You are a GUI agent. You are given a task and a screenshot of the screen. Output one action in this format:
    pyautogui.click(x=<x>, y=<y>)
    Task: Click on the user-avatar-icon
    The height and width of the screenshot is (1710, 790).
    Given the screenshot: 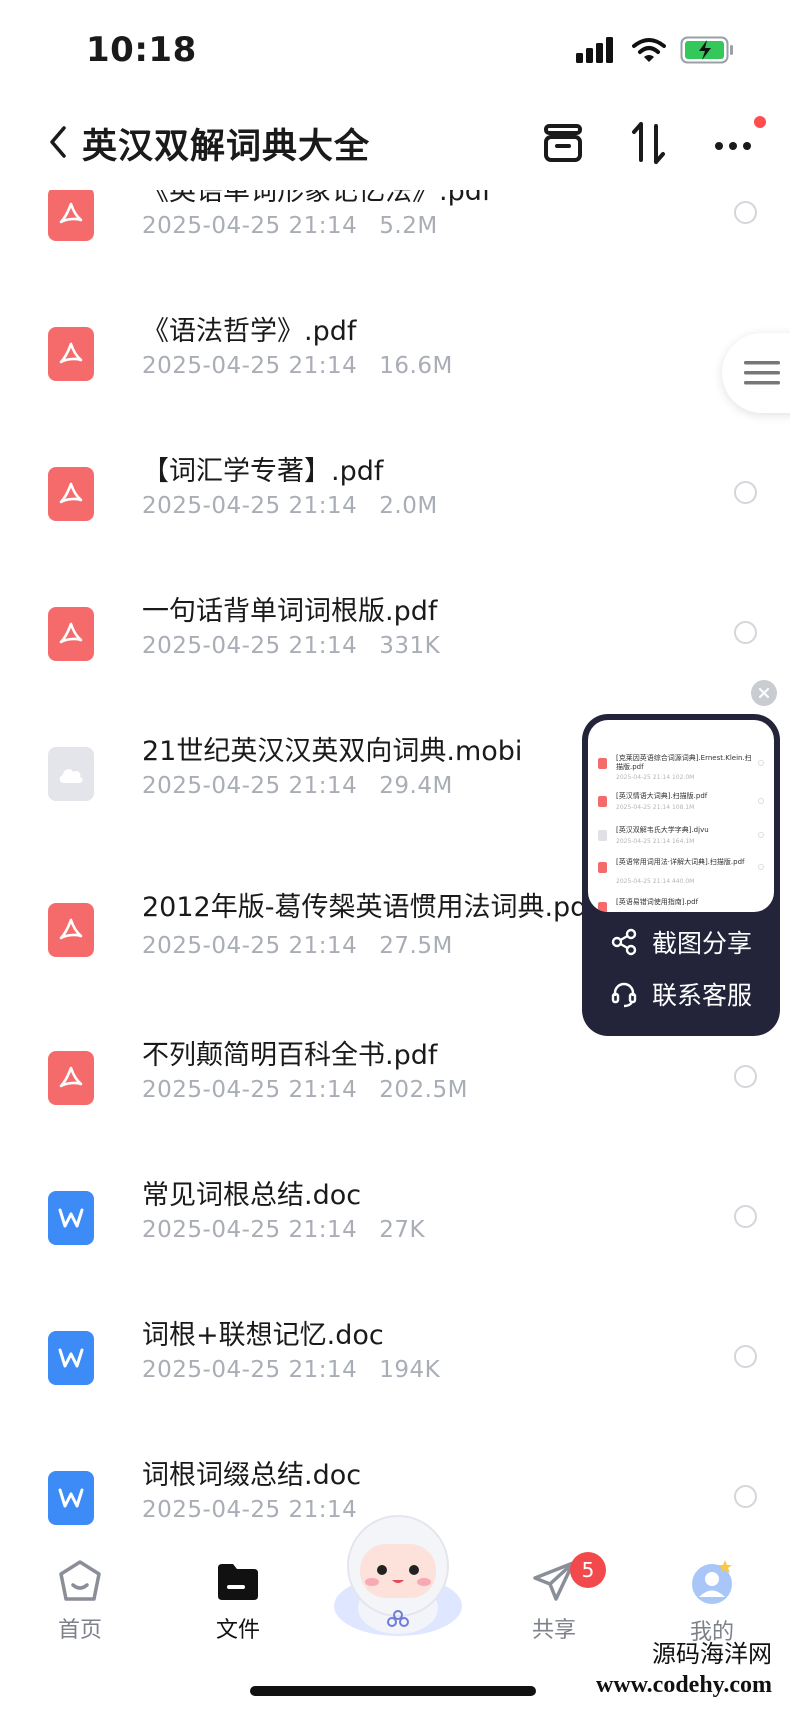 What is the action you would take?
    pyautogui.click(x=712, y=1582)
    